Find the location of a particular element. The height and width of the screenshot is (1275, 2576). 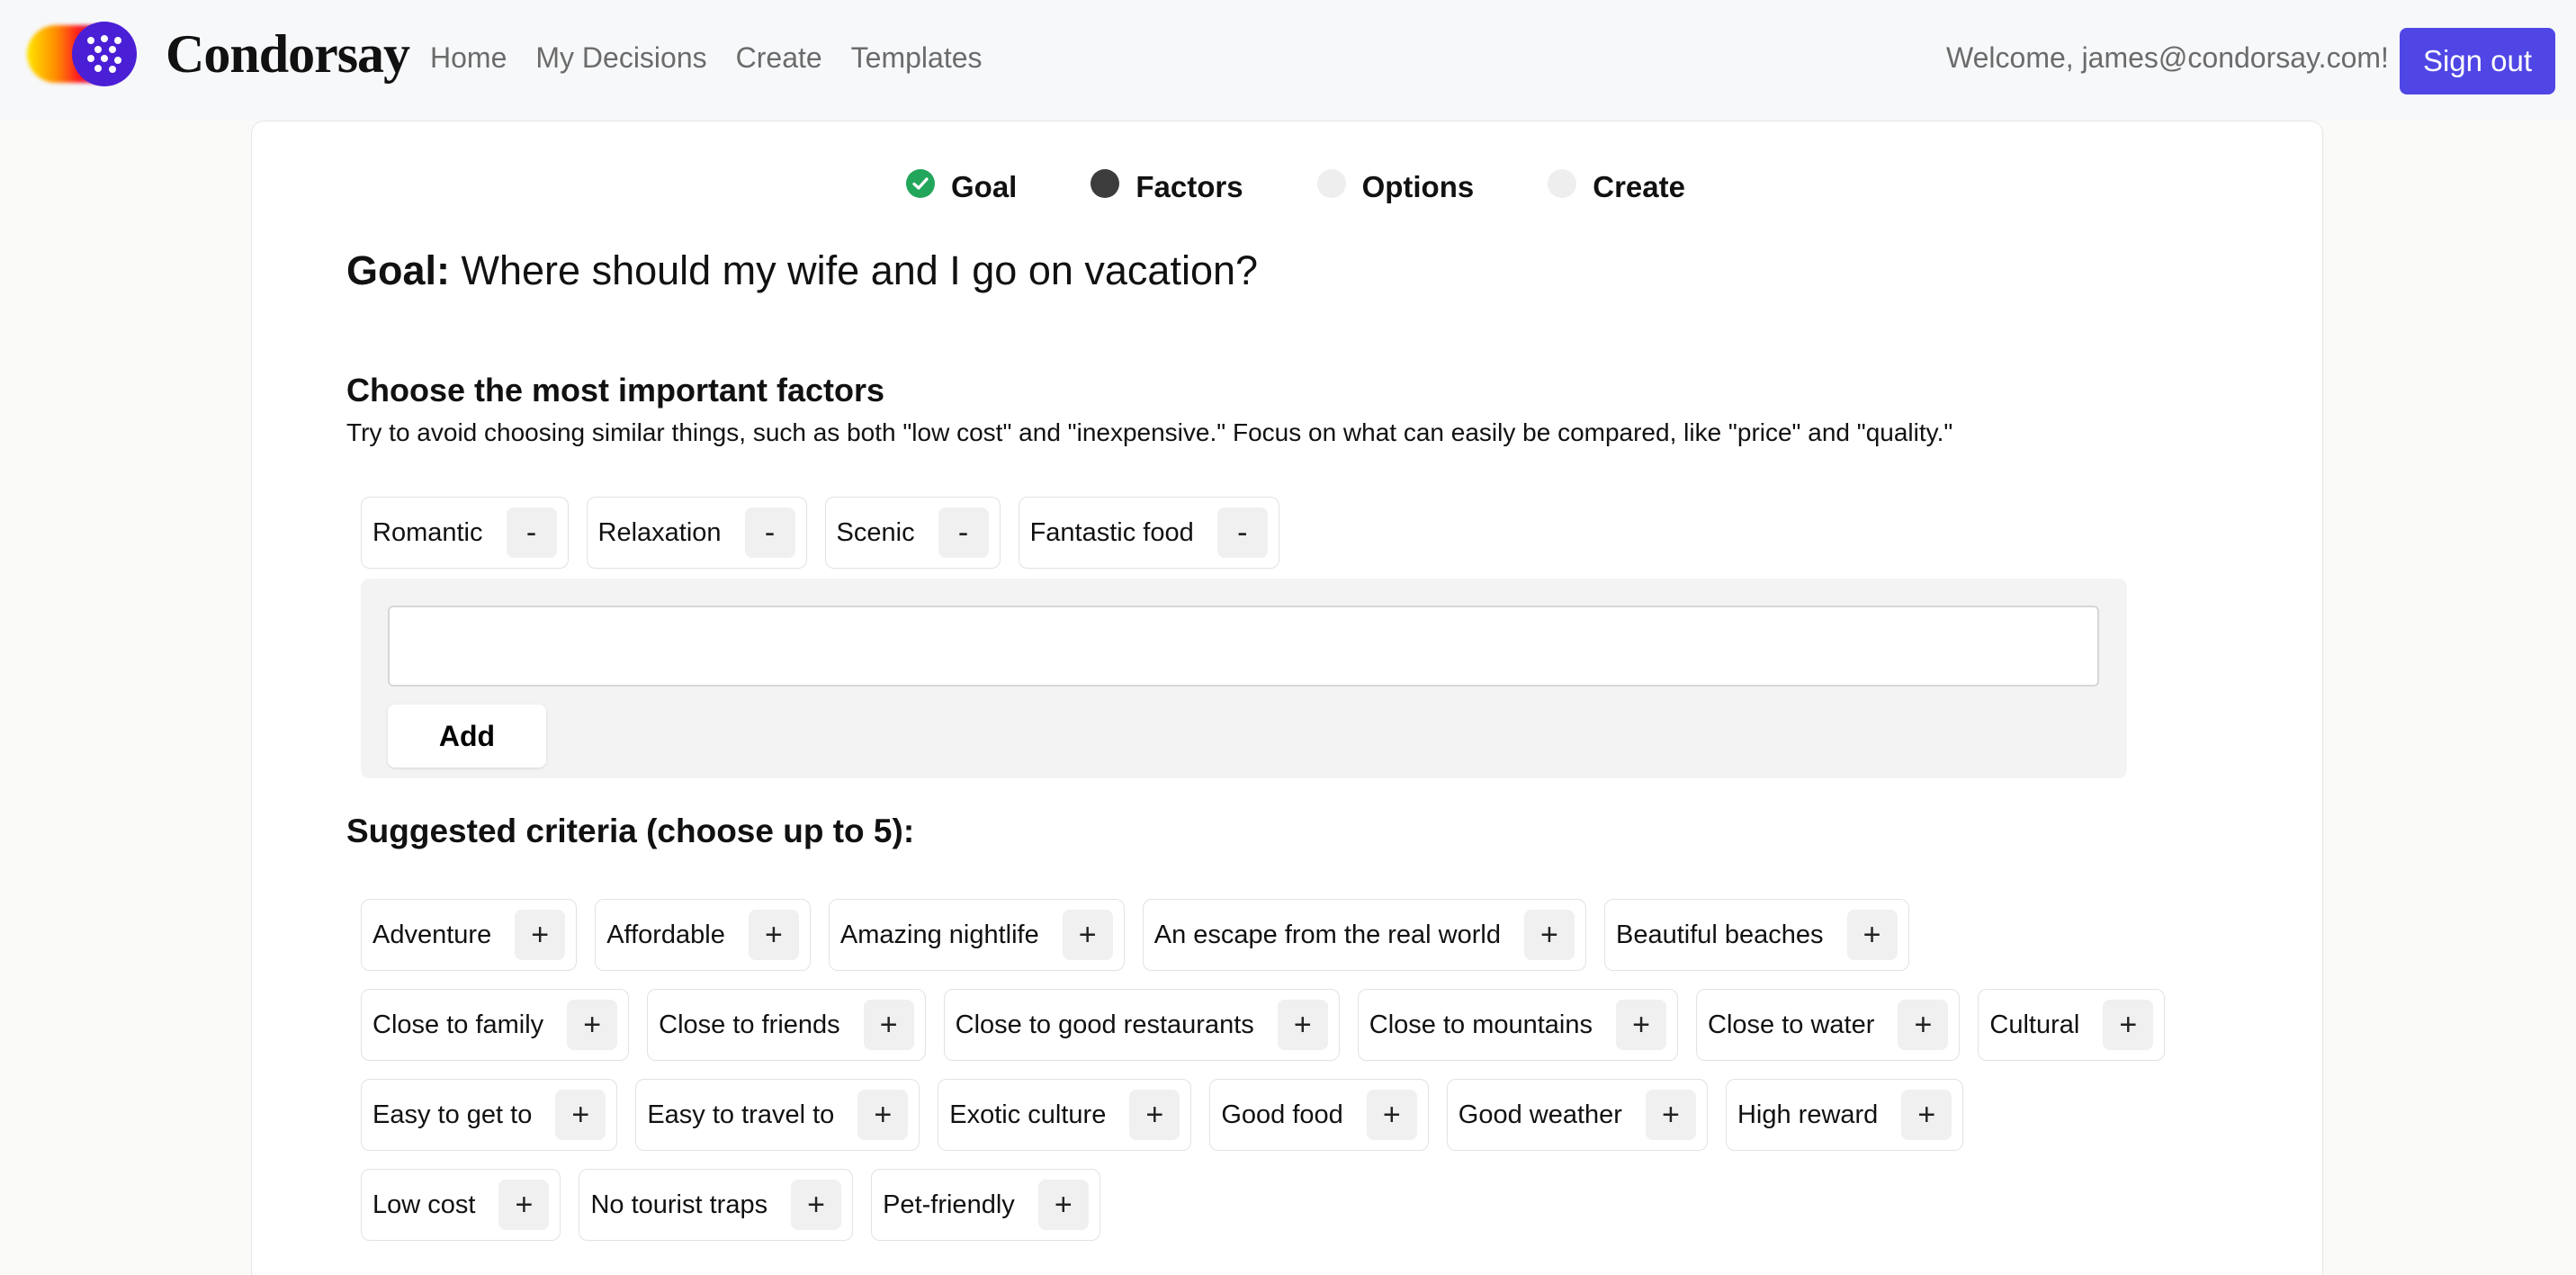

nav-create: Create is located at coordinates (779, 58).